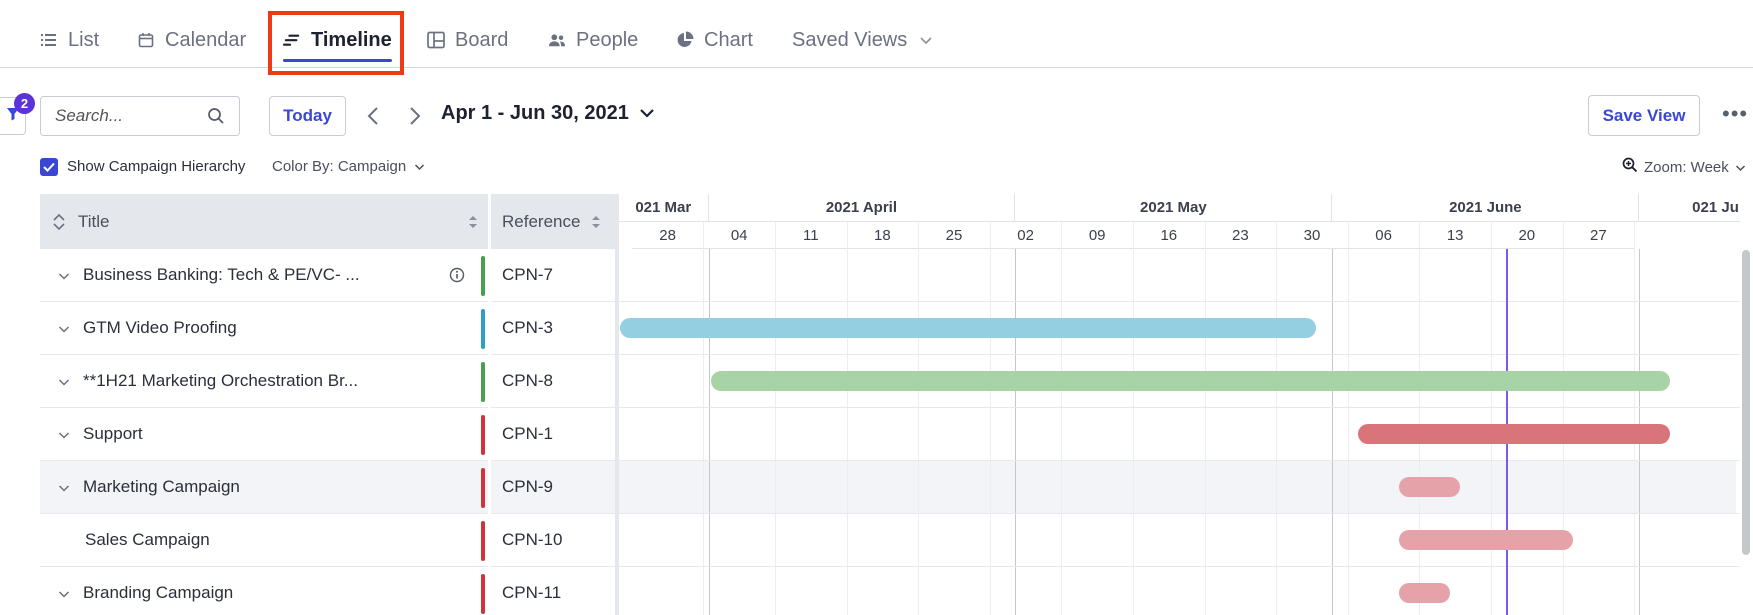 The width and height of the screenshot is (1753, 615). What do you see at coordinates (457, 277) in the screenshot?
I see `info-icon` at bounding box center [457, 277].